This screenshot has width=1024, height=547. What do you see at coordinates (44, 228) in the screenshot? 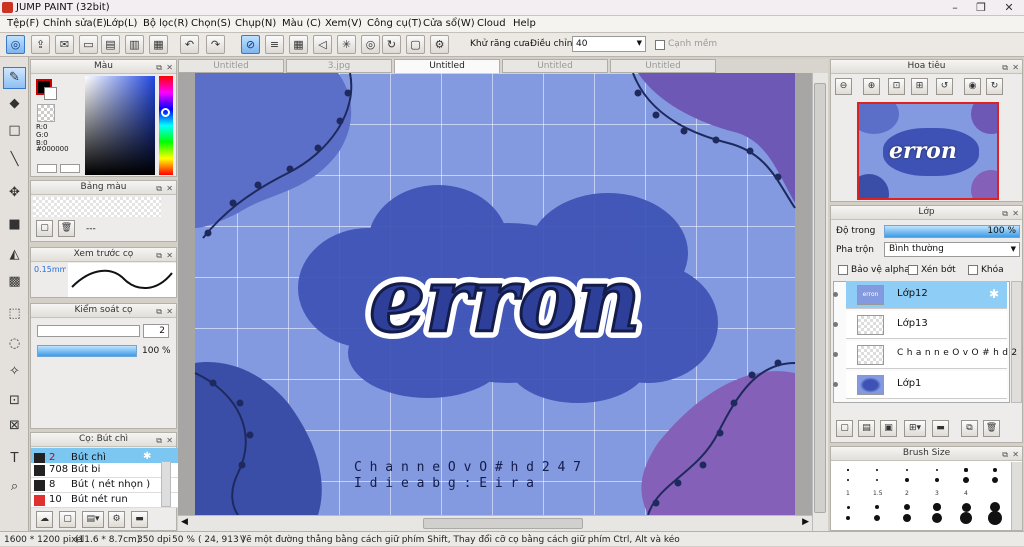
I see `new-palette-icon: ▢` at bounding box center [44, 228].